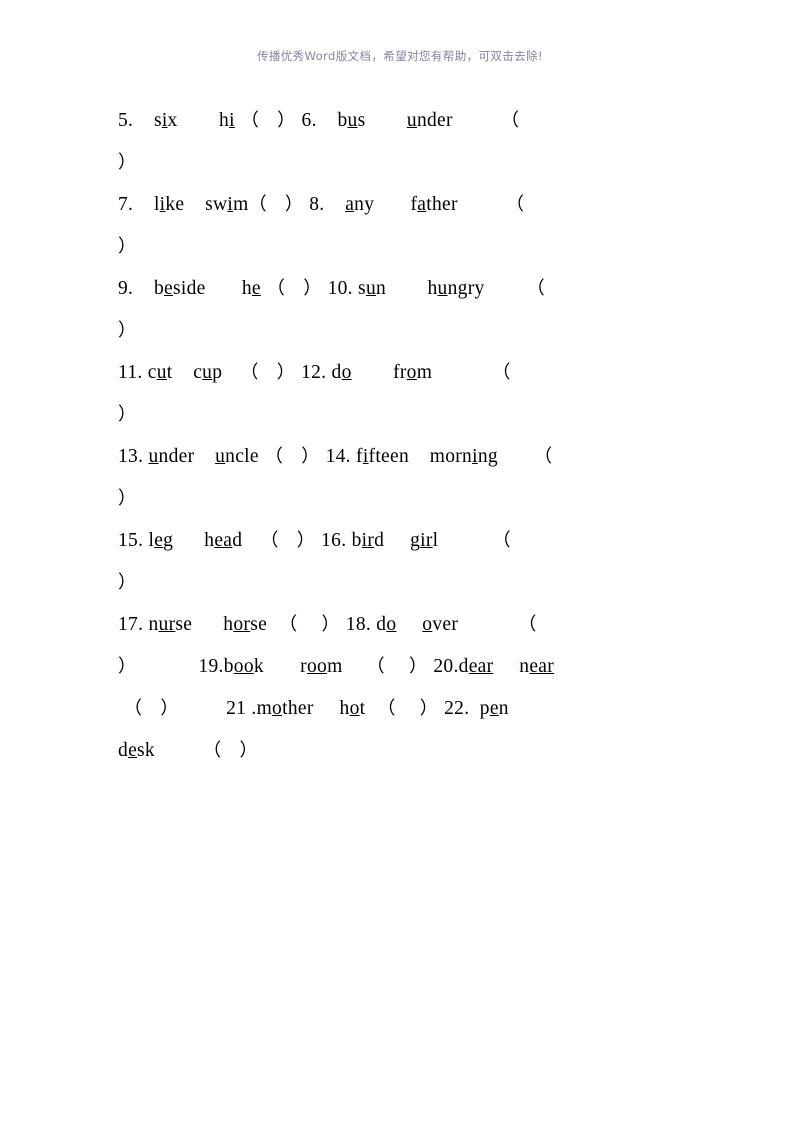  I want to click on item-number: 5., so click(126, 120).